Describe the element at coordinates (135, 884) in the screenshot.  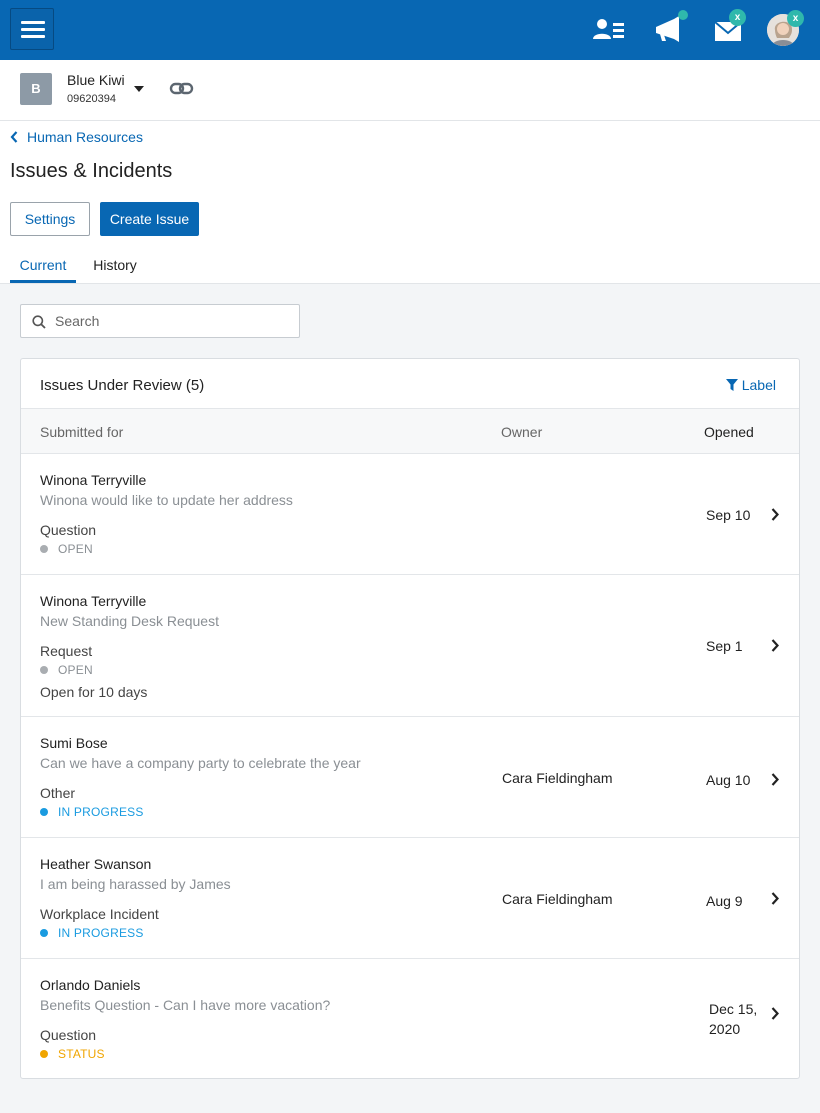
I see `row-description: I am being harassed by James` at that location.